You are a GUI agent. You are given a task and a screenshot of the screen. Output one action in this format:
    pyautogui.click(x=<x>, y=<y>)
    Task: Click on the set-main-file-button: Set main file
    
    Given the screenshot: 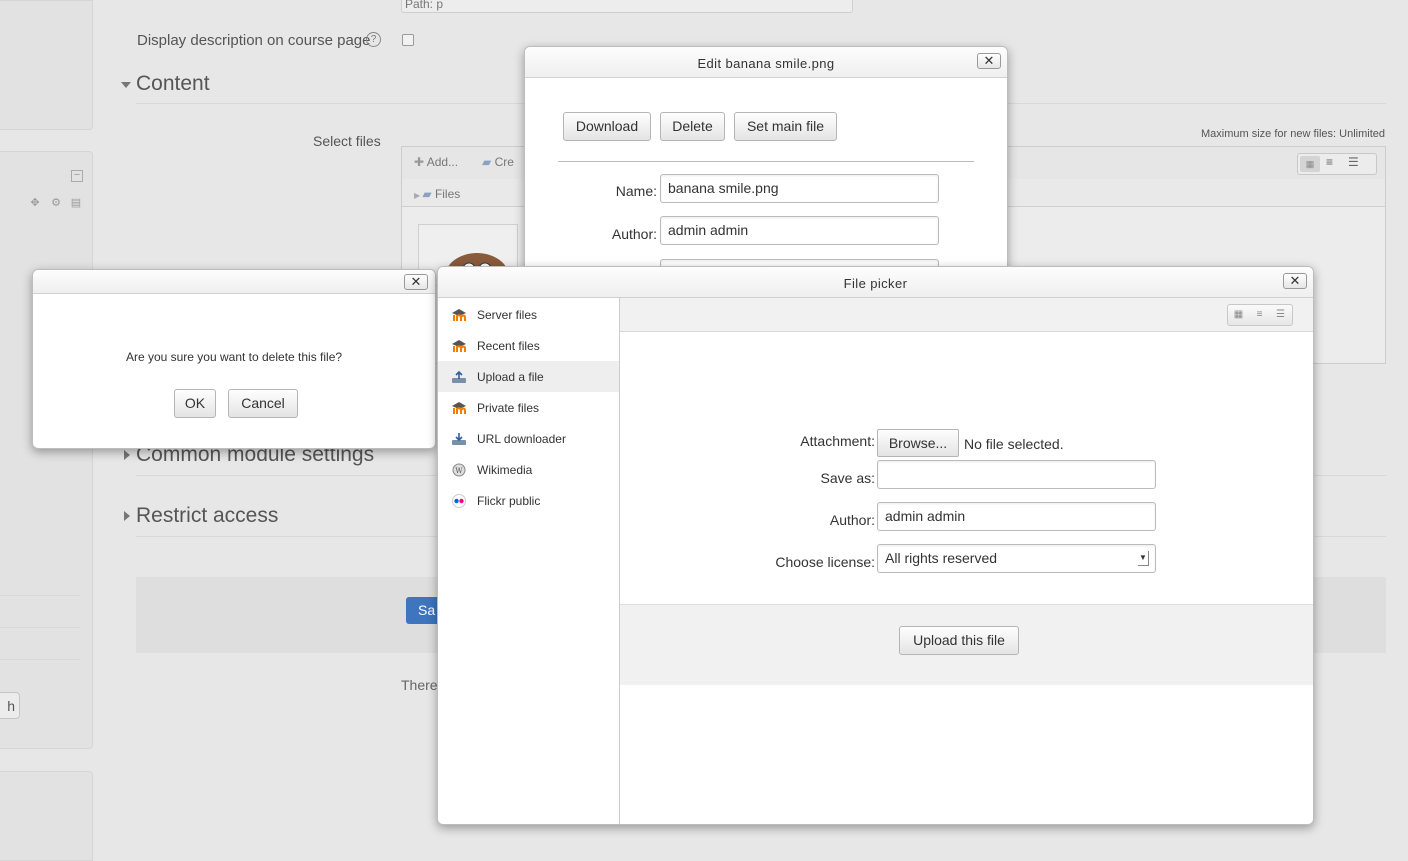 What is the action you would take?
    pyautogui.click(x=785, y=126)
    